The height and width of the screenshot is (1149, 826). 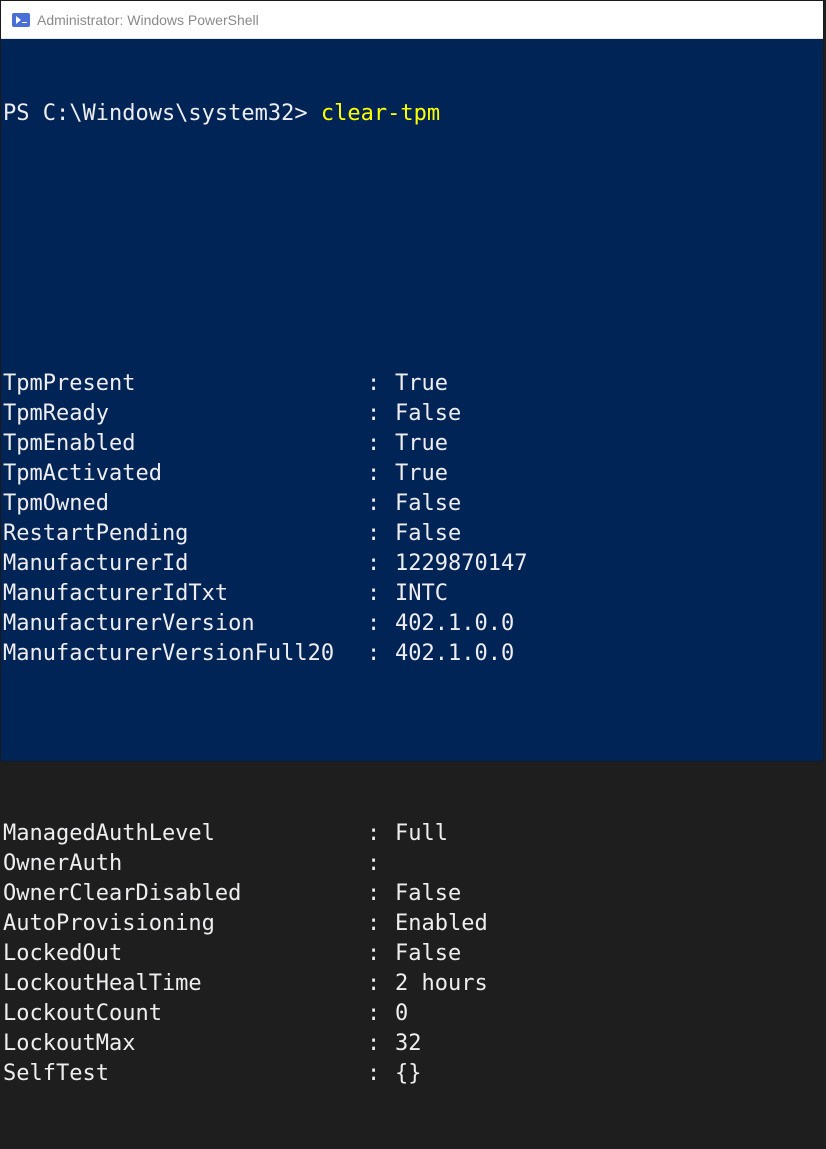 What do you see at coordinates (102, 983) in the screenshot?
I see `property-name: LockoutHealTime` at bounding box center [102, 983].